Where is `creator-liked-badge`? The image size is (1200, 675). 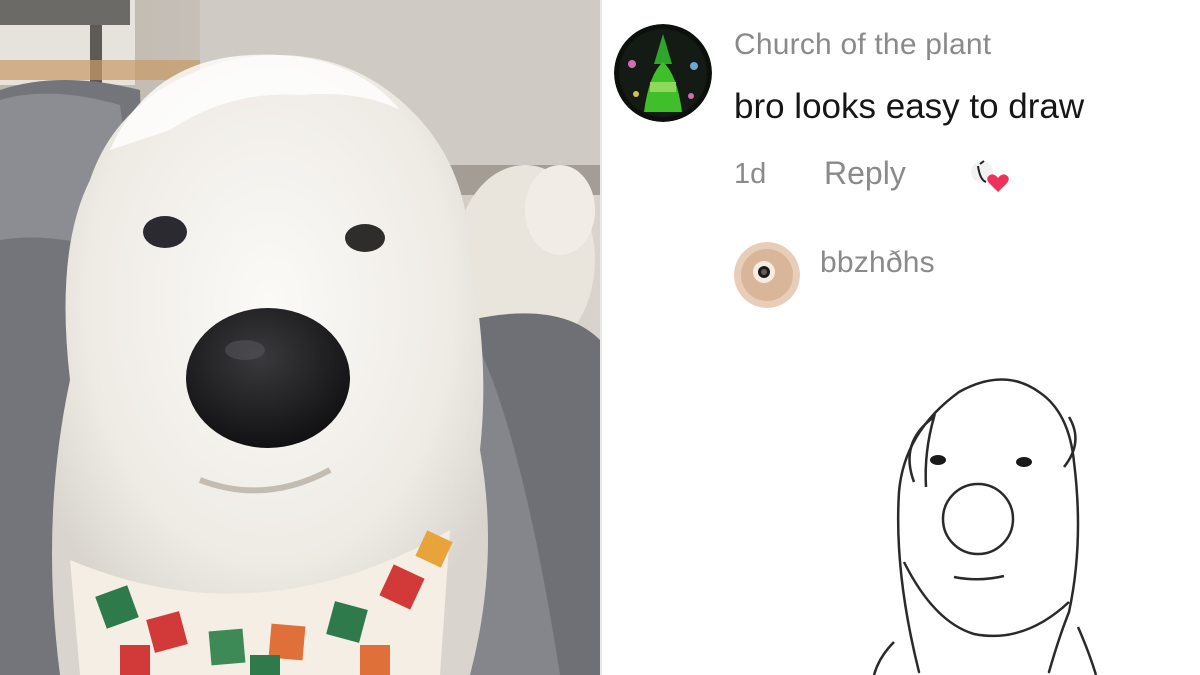
creator-liked-badge is located at coordinates (990, 176).